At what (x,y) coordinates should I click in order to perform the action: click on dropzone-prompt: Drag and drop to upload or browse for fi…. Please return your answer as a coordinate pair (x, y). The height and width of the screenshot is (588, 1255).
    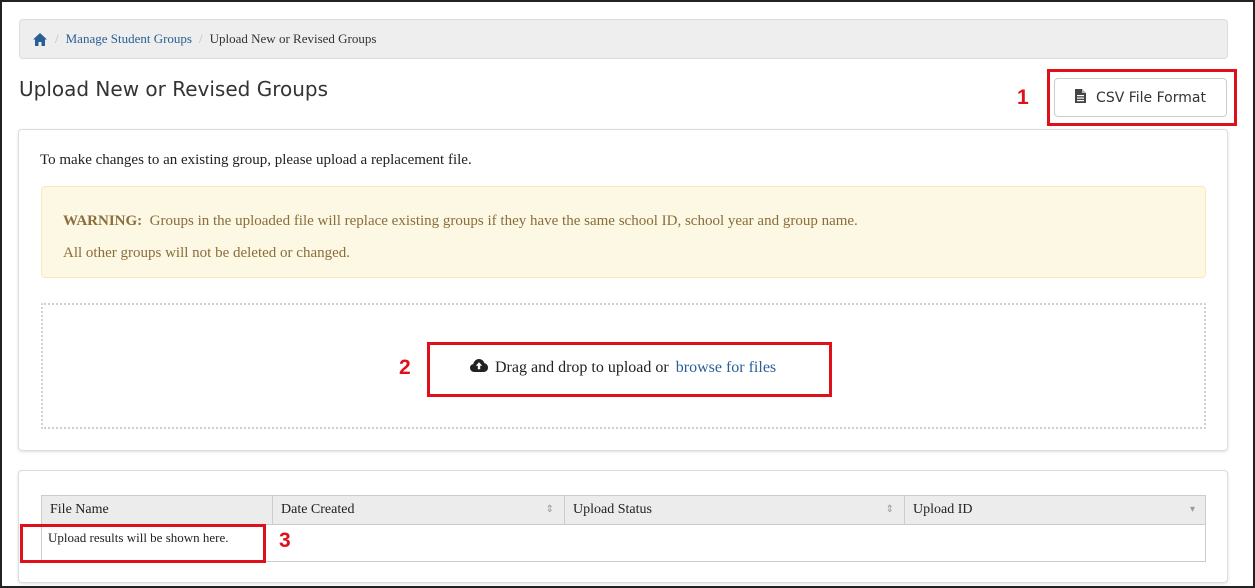
    Looking at the image, I should click on (623, 368).